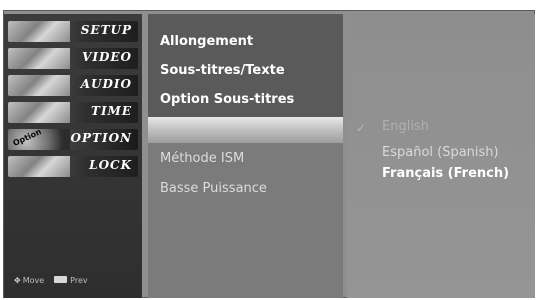 The width and height of the screenshot is (537, 300). I want to click on option-icon: Option, so click(39, 139).